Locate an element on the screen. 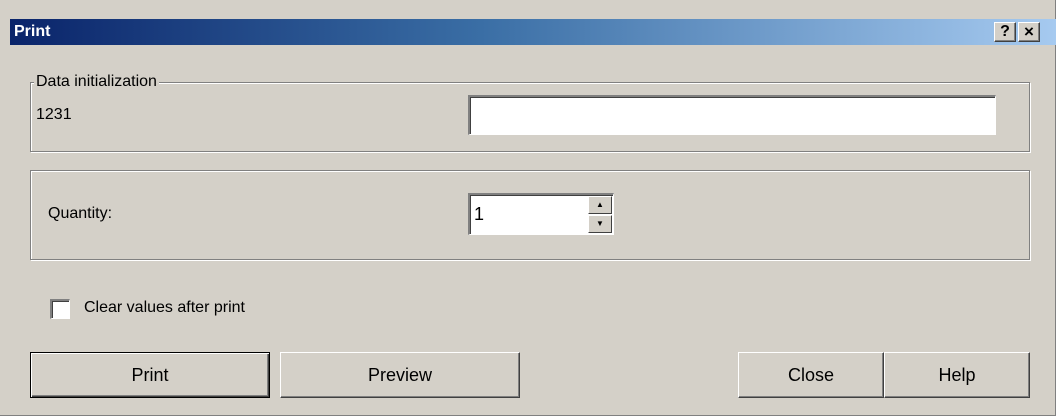  data-init-input is located at coordinates (732, 115).